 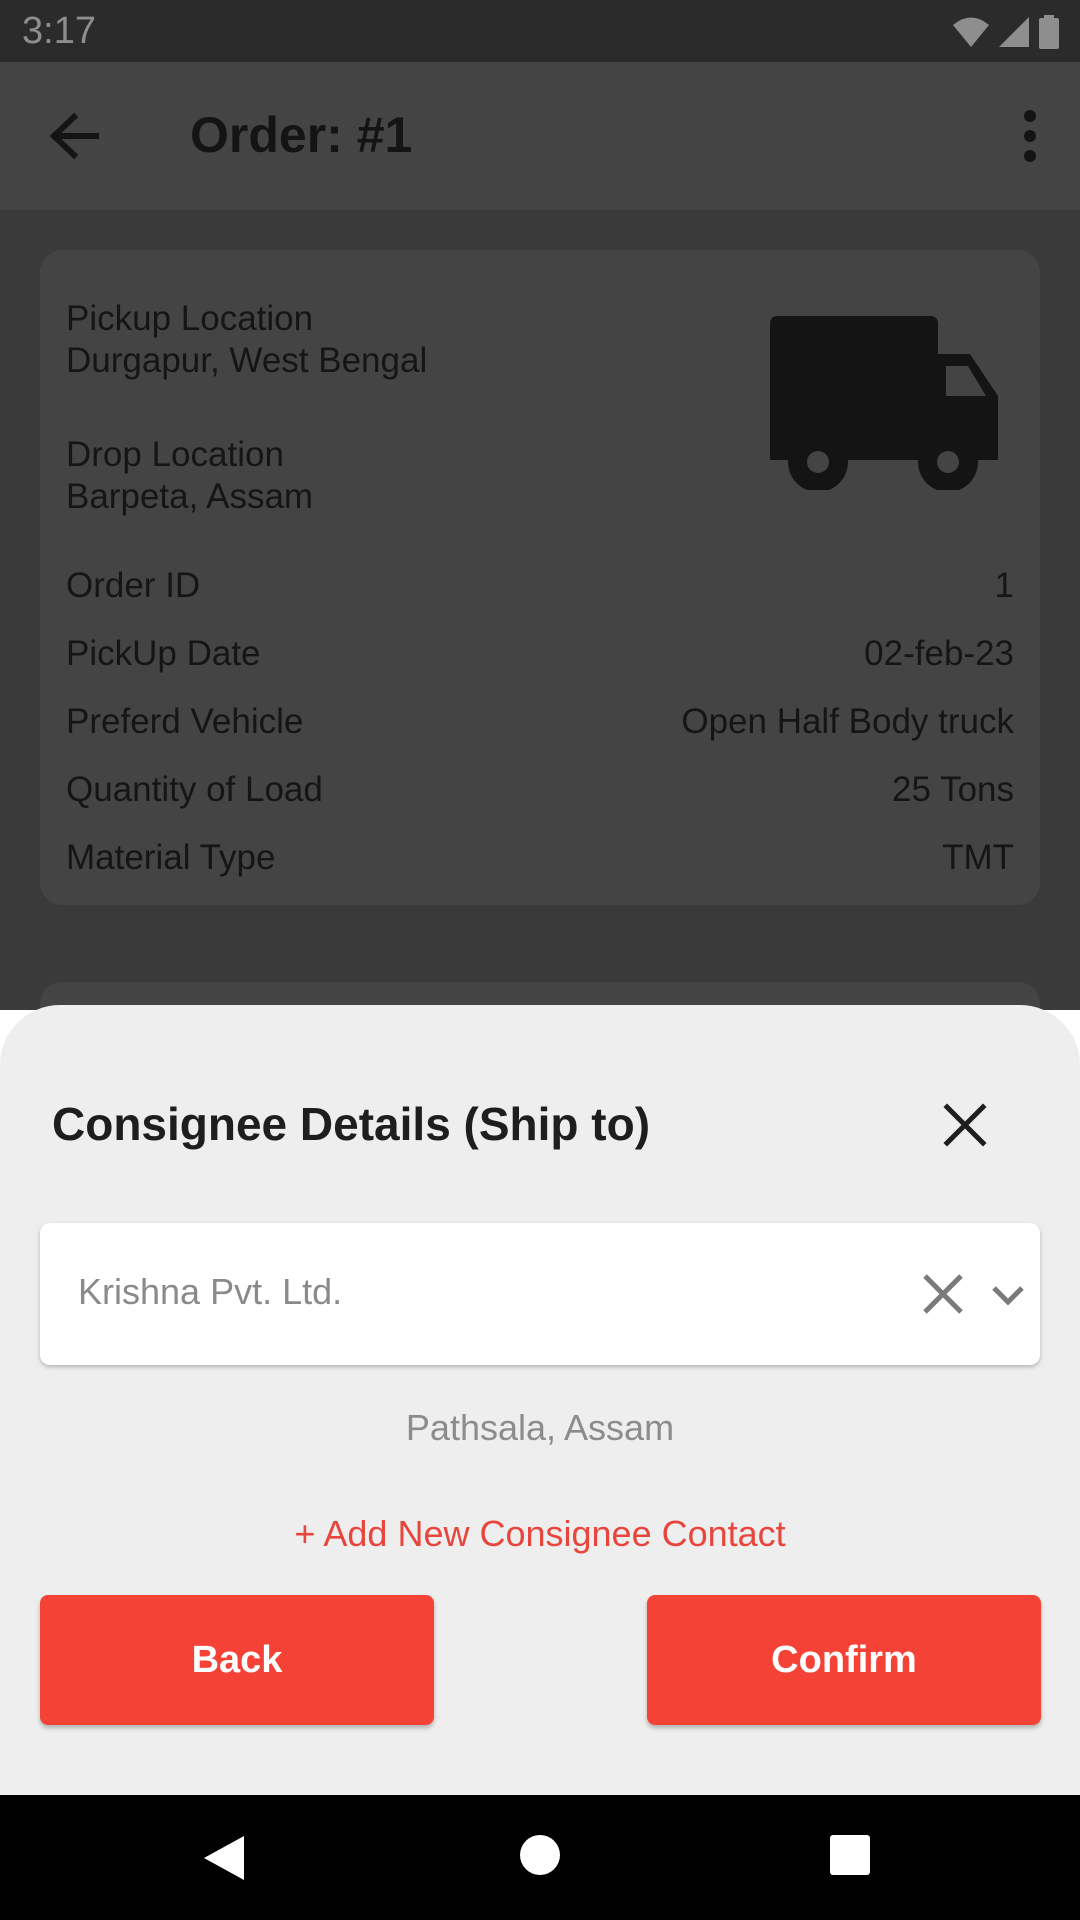 What do you see at coordinates (247, 360) in the screenshot?
I see `pickup-value: Durgapur, West Bengal` at bounding box center [247, 360].